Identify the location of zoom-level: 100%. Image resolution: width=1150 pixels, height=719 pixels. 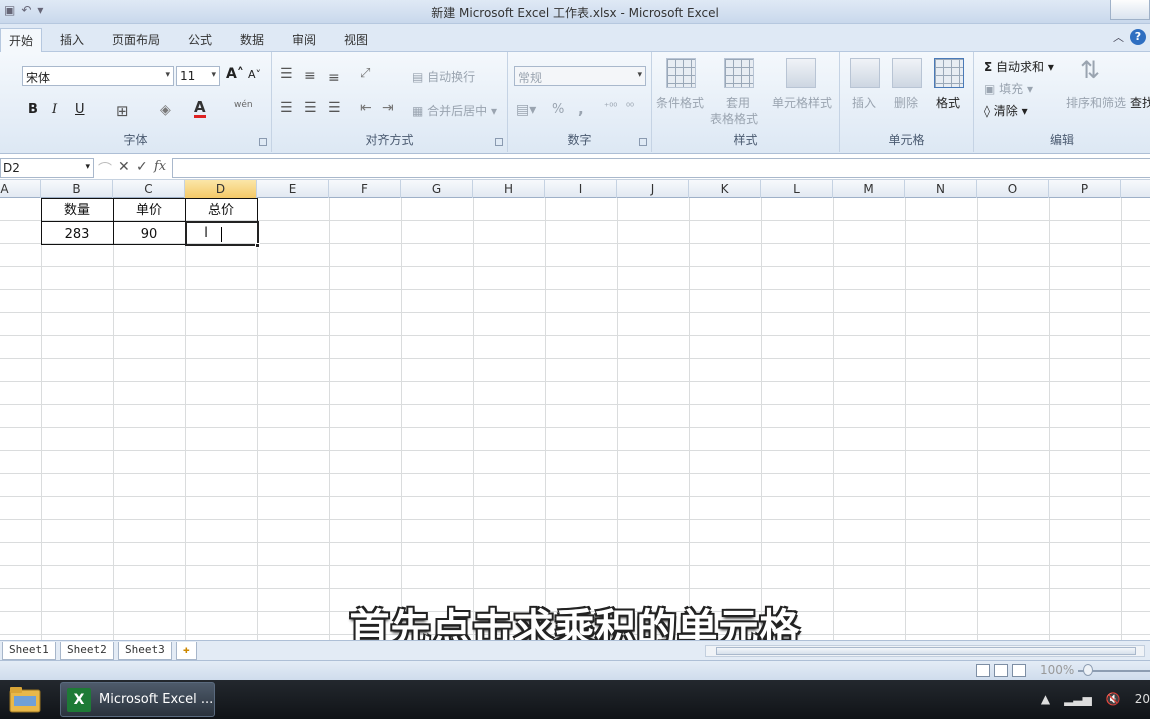
(1057, 670).